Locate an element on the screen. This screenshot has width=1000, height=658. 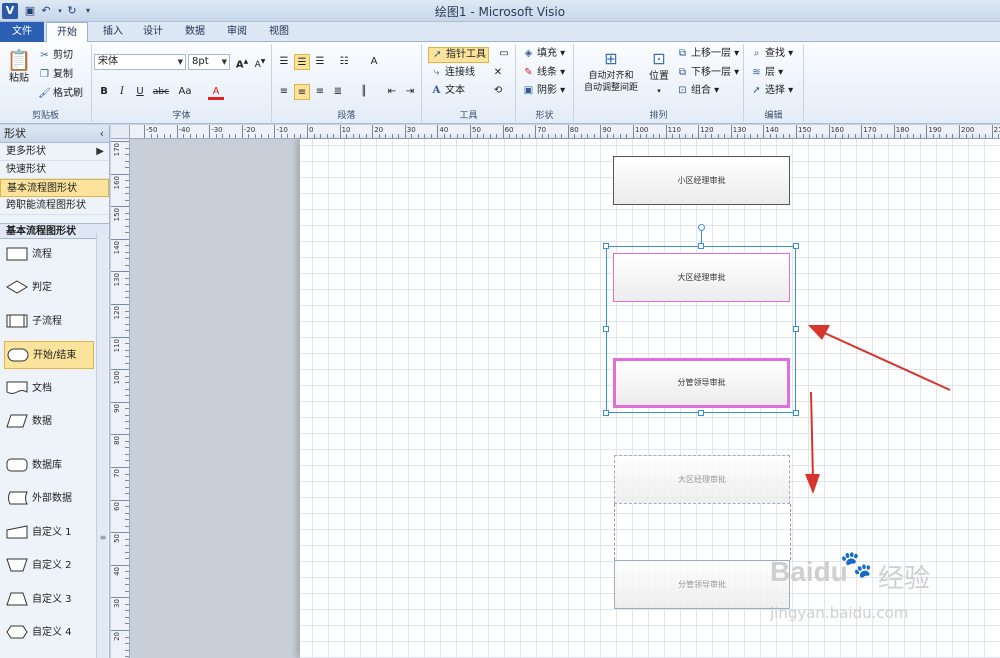
fill-button: ◈ 填充 ▾ is located at coordinates (544, 54).